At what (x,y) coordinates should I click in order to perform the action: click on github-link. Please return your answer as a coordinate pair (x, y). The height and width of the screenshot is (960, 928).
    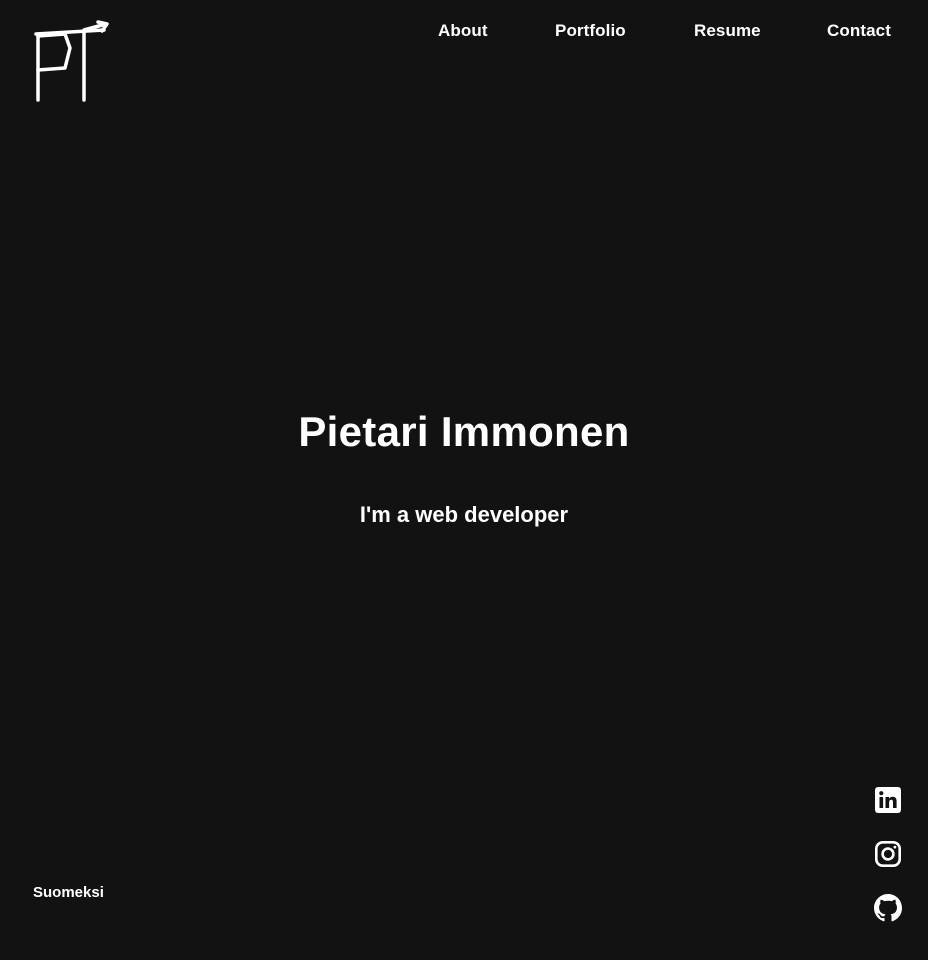
    Looking at the image, I should click on (888, 908).